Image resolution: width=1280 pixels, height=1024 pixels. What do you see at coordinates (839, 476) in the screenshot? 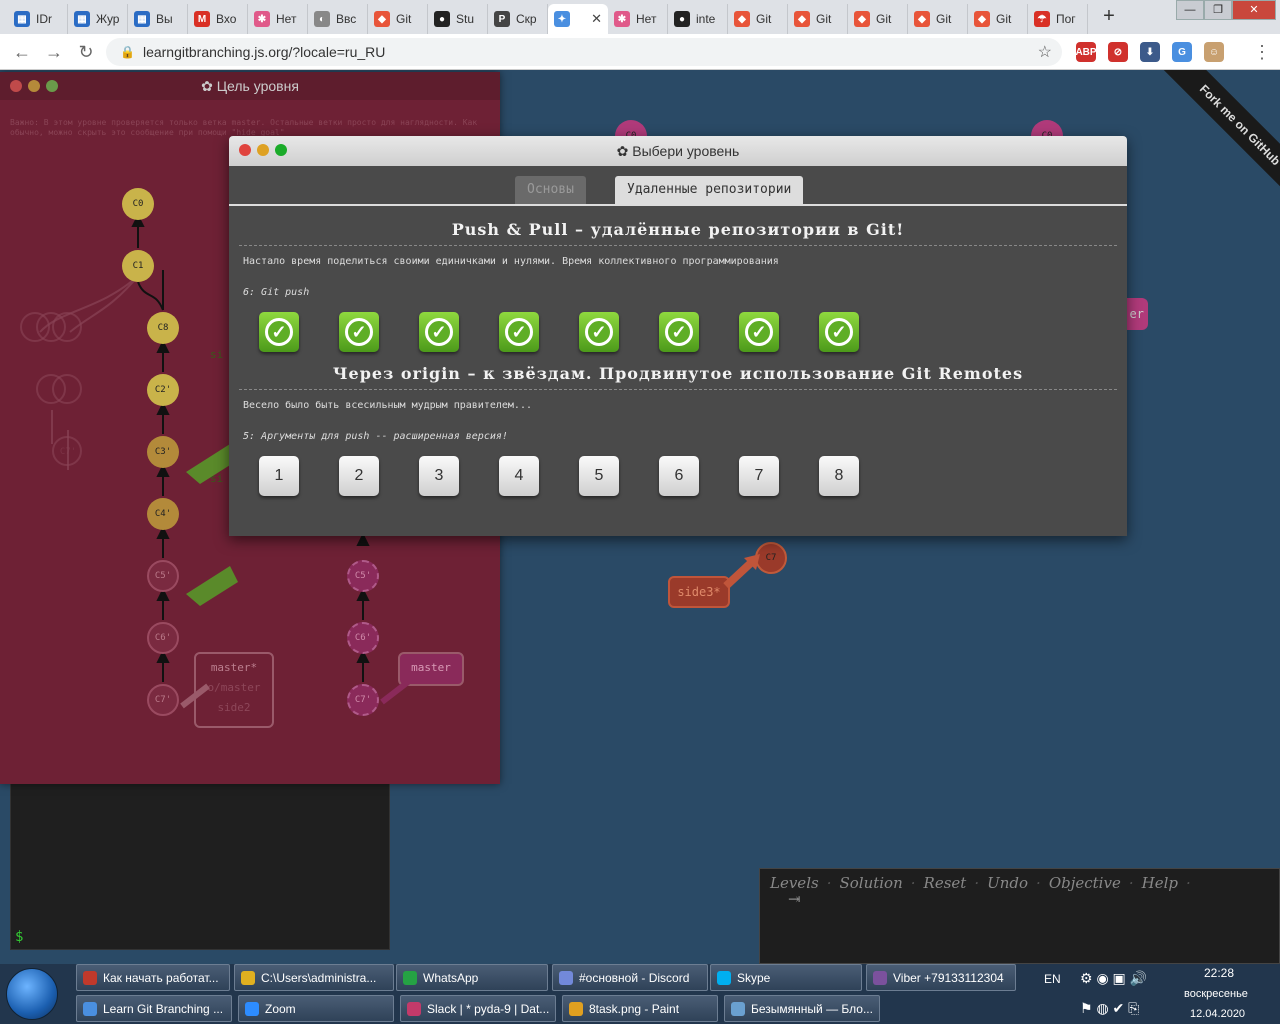
I see `level-button: 8` at bounding box center [839, 476].